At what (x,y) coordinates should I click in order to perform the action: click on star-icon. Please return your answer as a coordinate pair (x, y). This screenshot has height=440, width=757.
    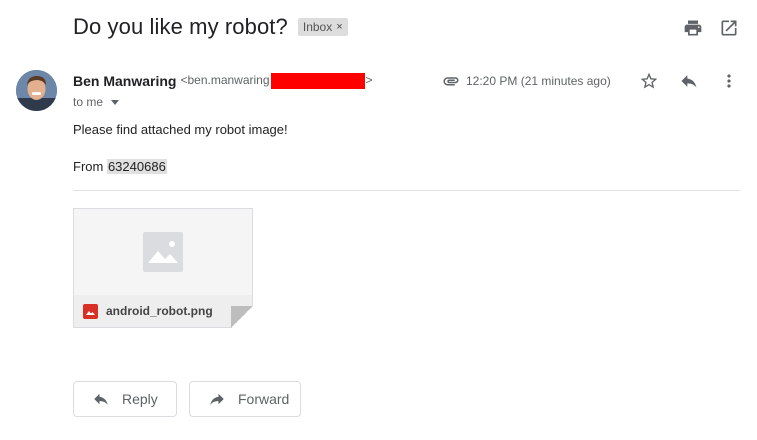
    Looking at the image, I should click on (649, 81).